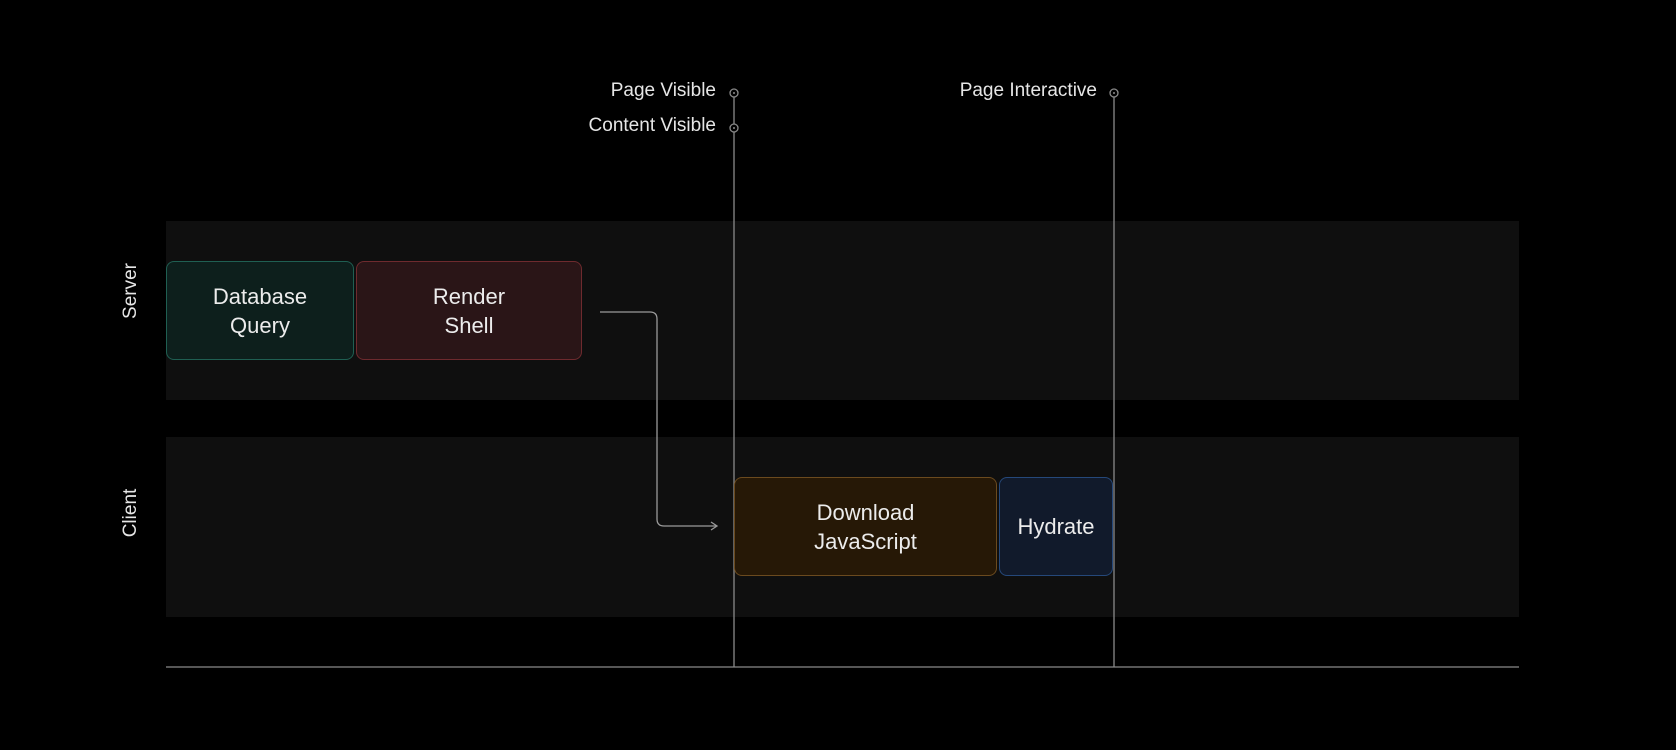 The image size is (1676, 750). I want to click on milestone-page-interactive: Page Interactive, so click(1028, 90).